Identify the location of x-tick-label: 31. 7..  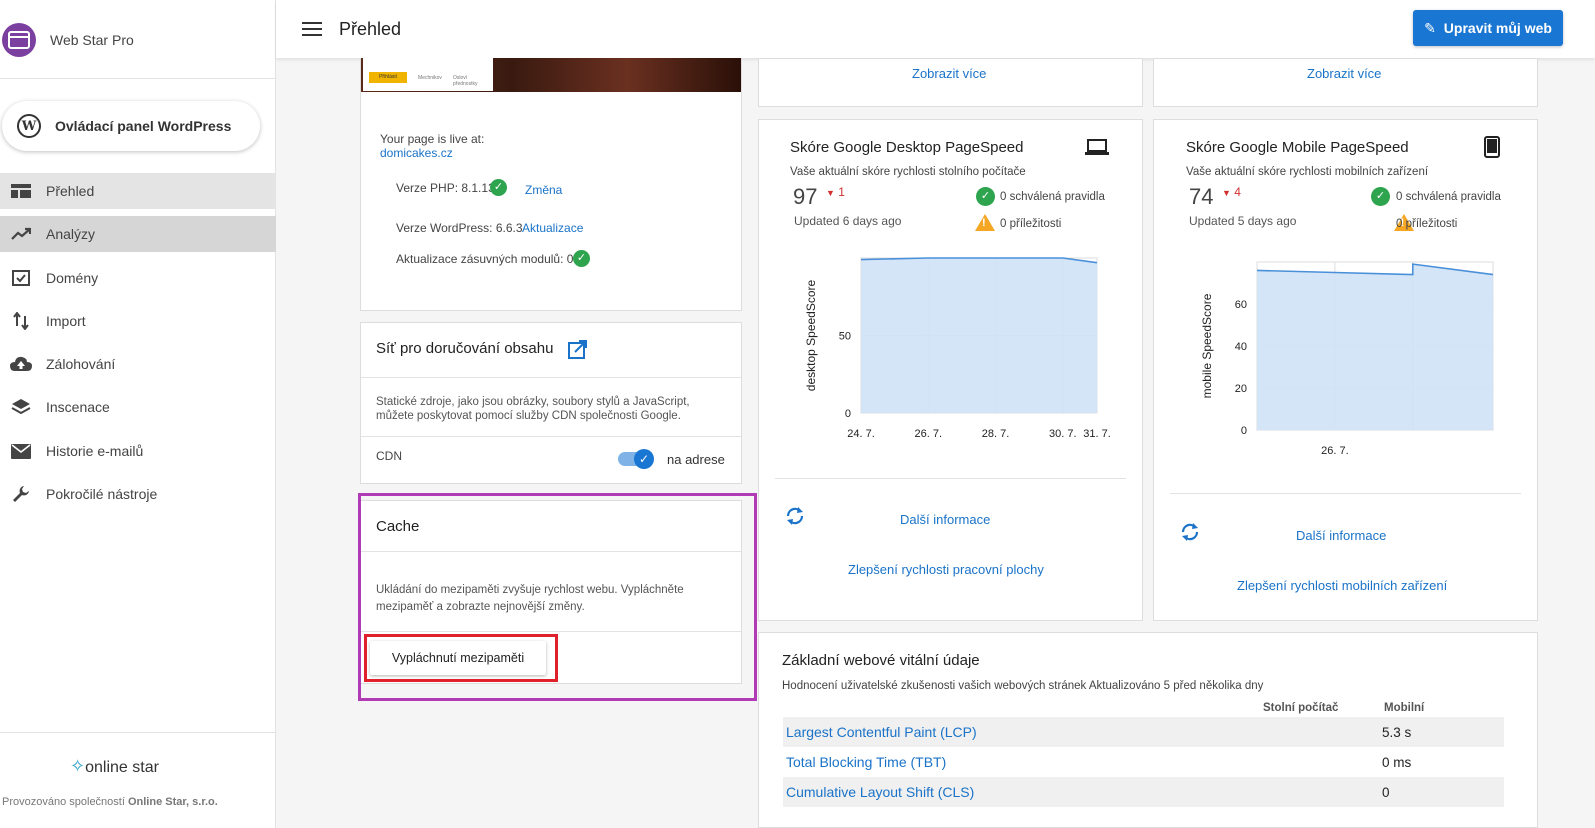
(1097, 434).